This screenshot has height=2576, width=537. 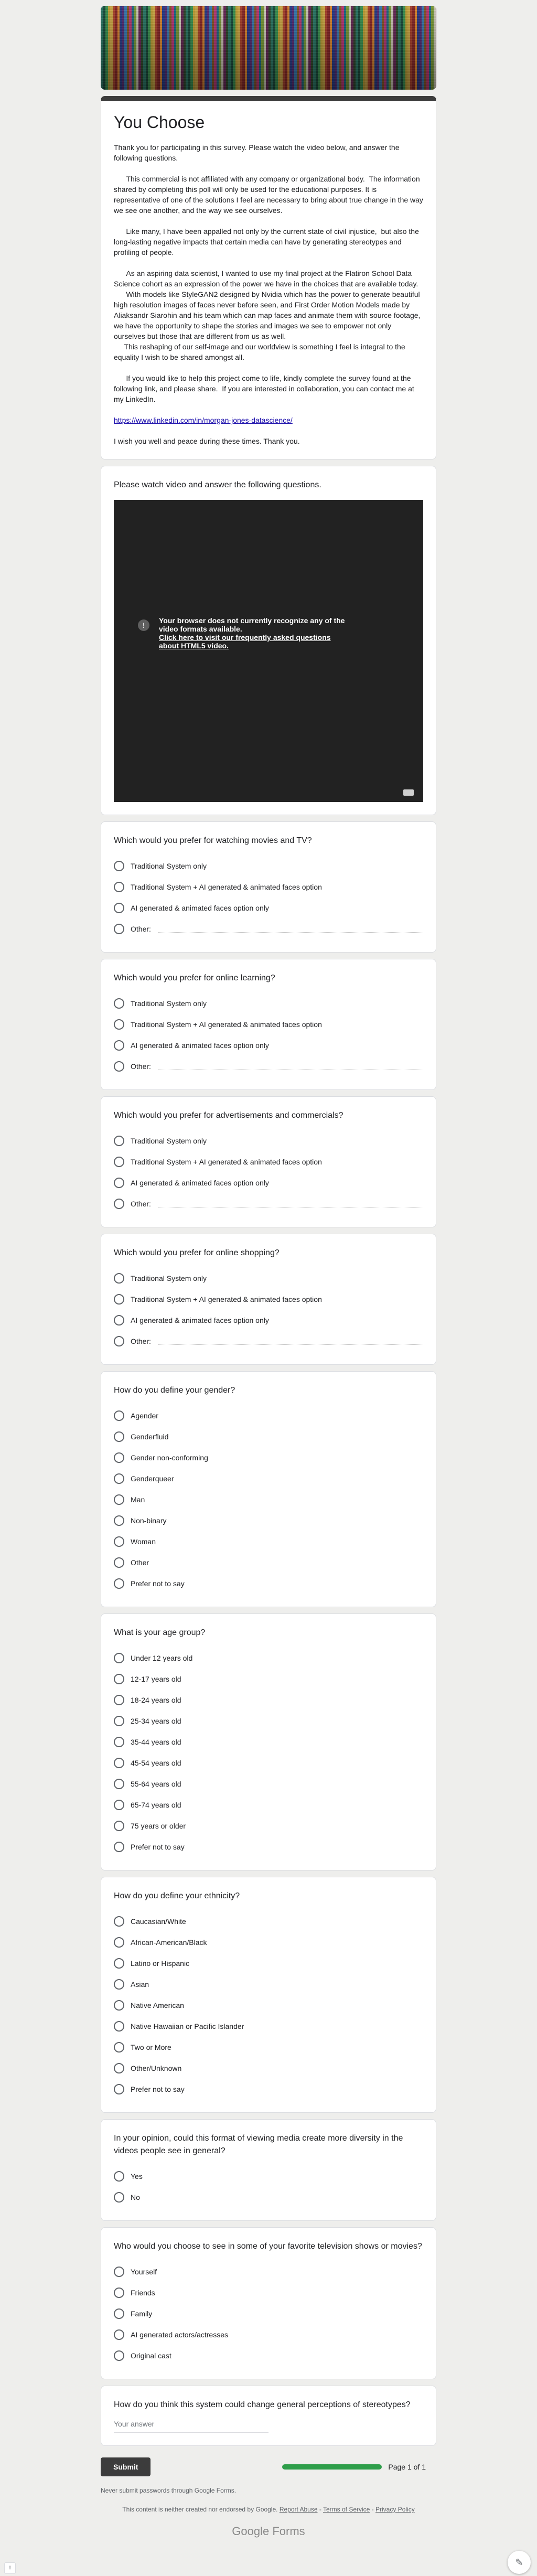 What do you see at coordinates (268, 1701) in the screenshot?
I see `radio-option: 18-24 years old` at bounding box center [268, 1701].